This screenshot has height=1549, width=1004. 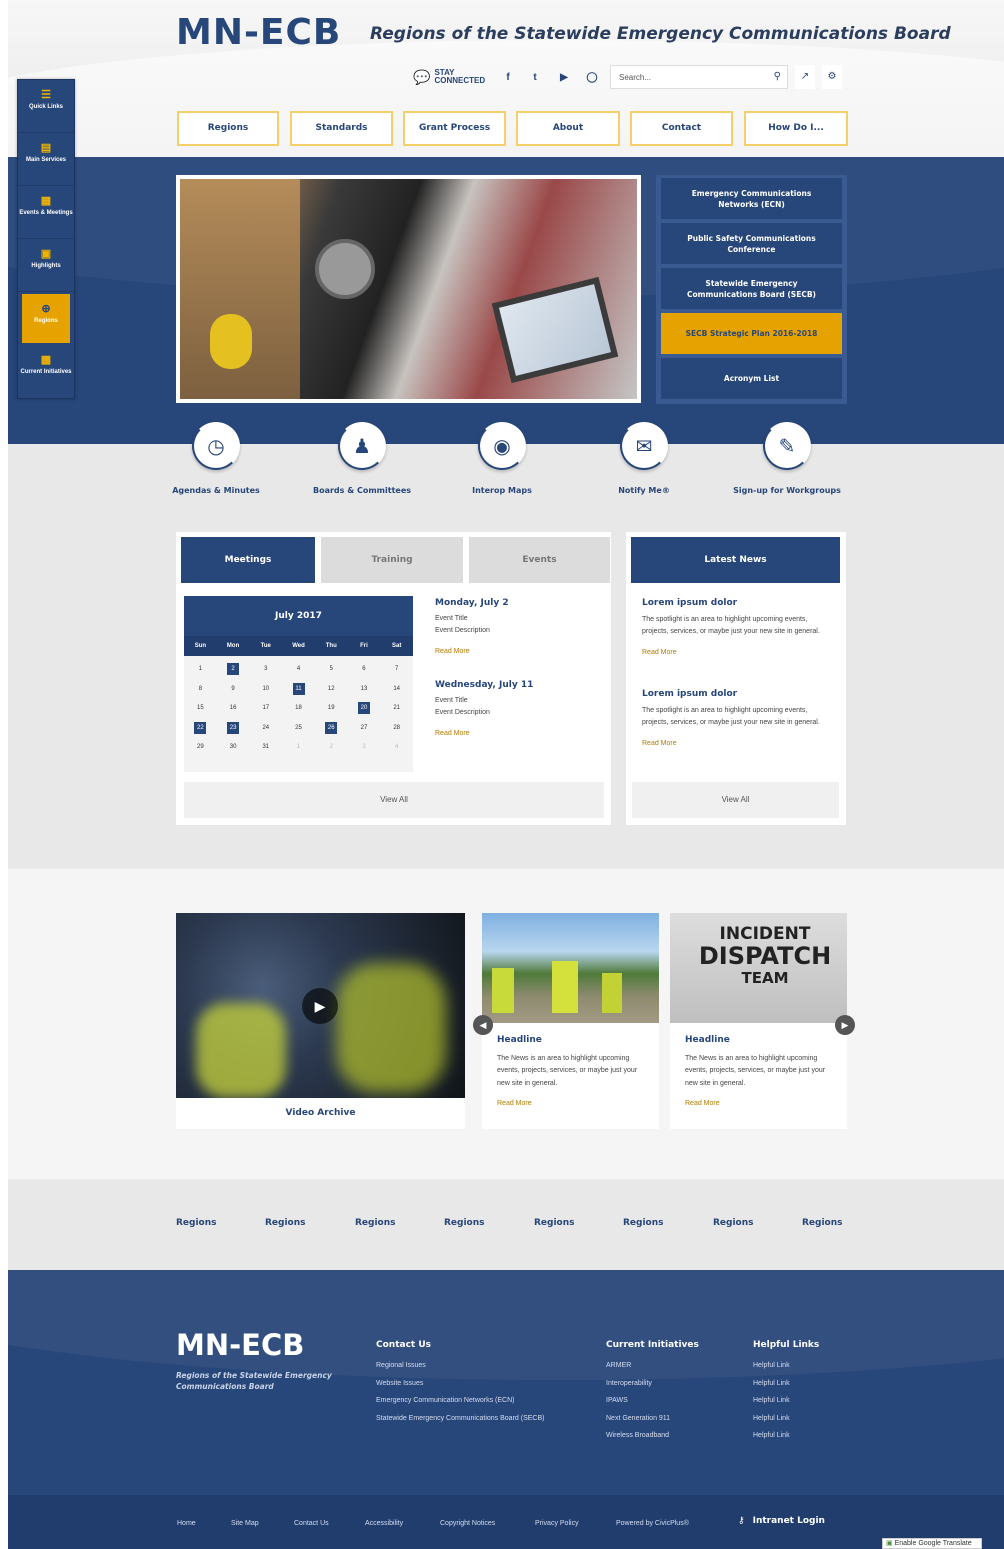 What do you see at coordinates (396, 709) in the screenshot?
I see `calendar-day: 21` at bounding box center [396, 709].